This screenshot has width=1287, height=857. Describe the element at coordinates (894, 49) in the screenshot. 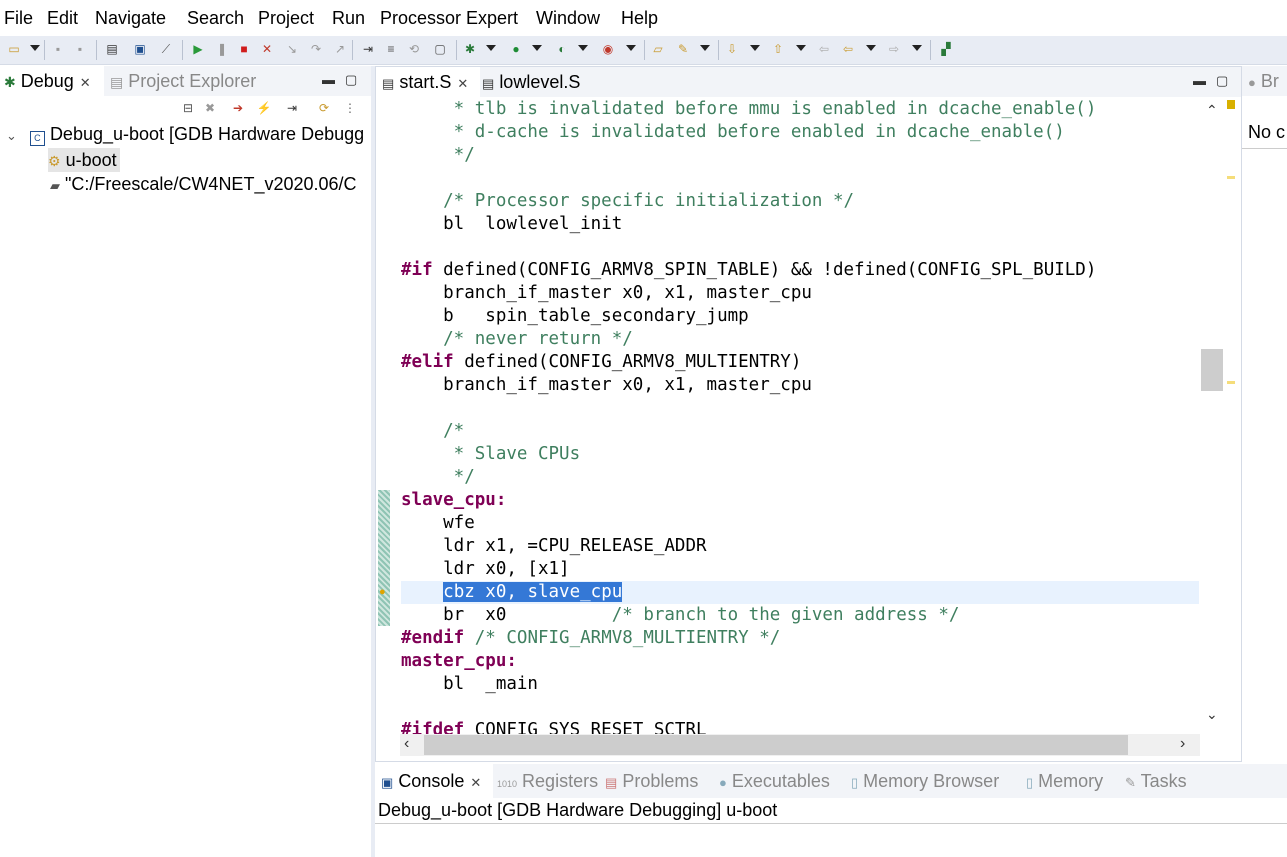

I see `forward-icon: ⇨` at that location.